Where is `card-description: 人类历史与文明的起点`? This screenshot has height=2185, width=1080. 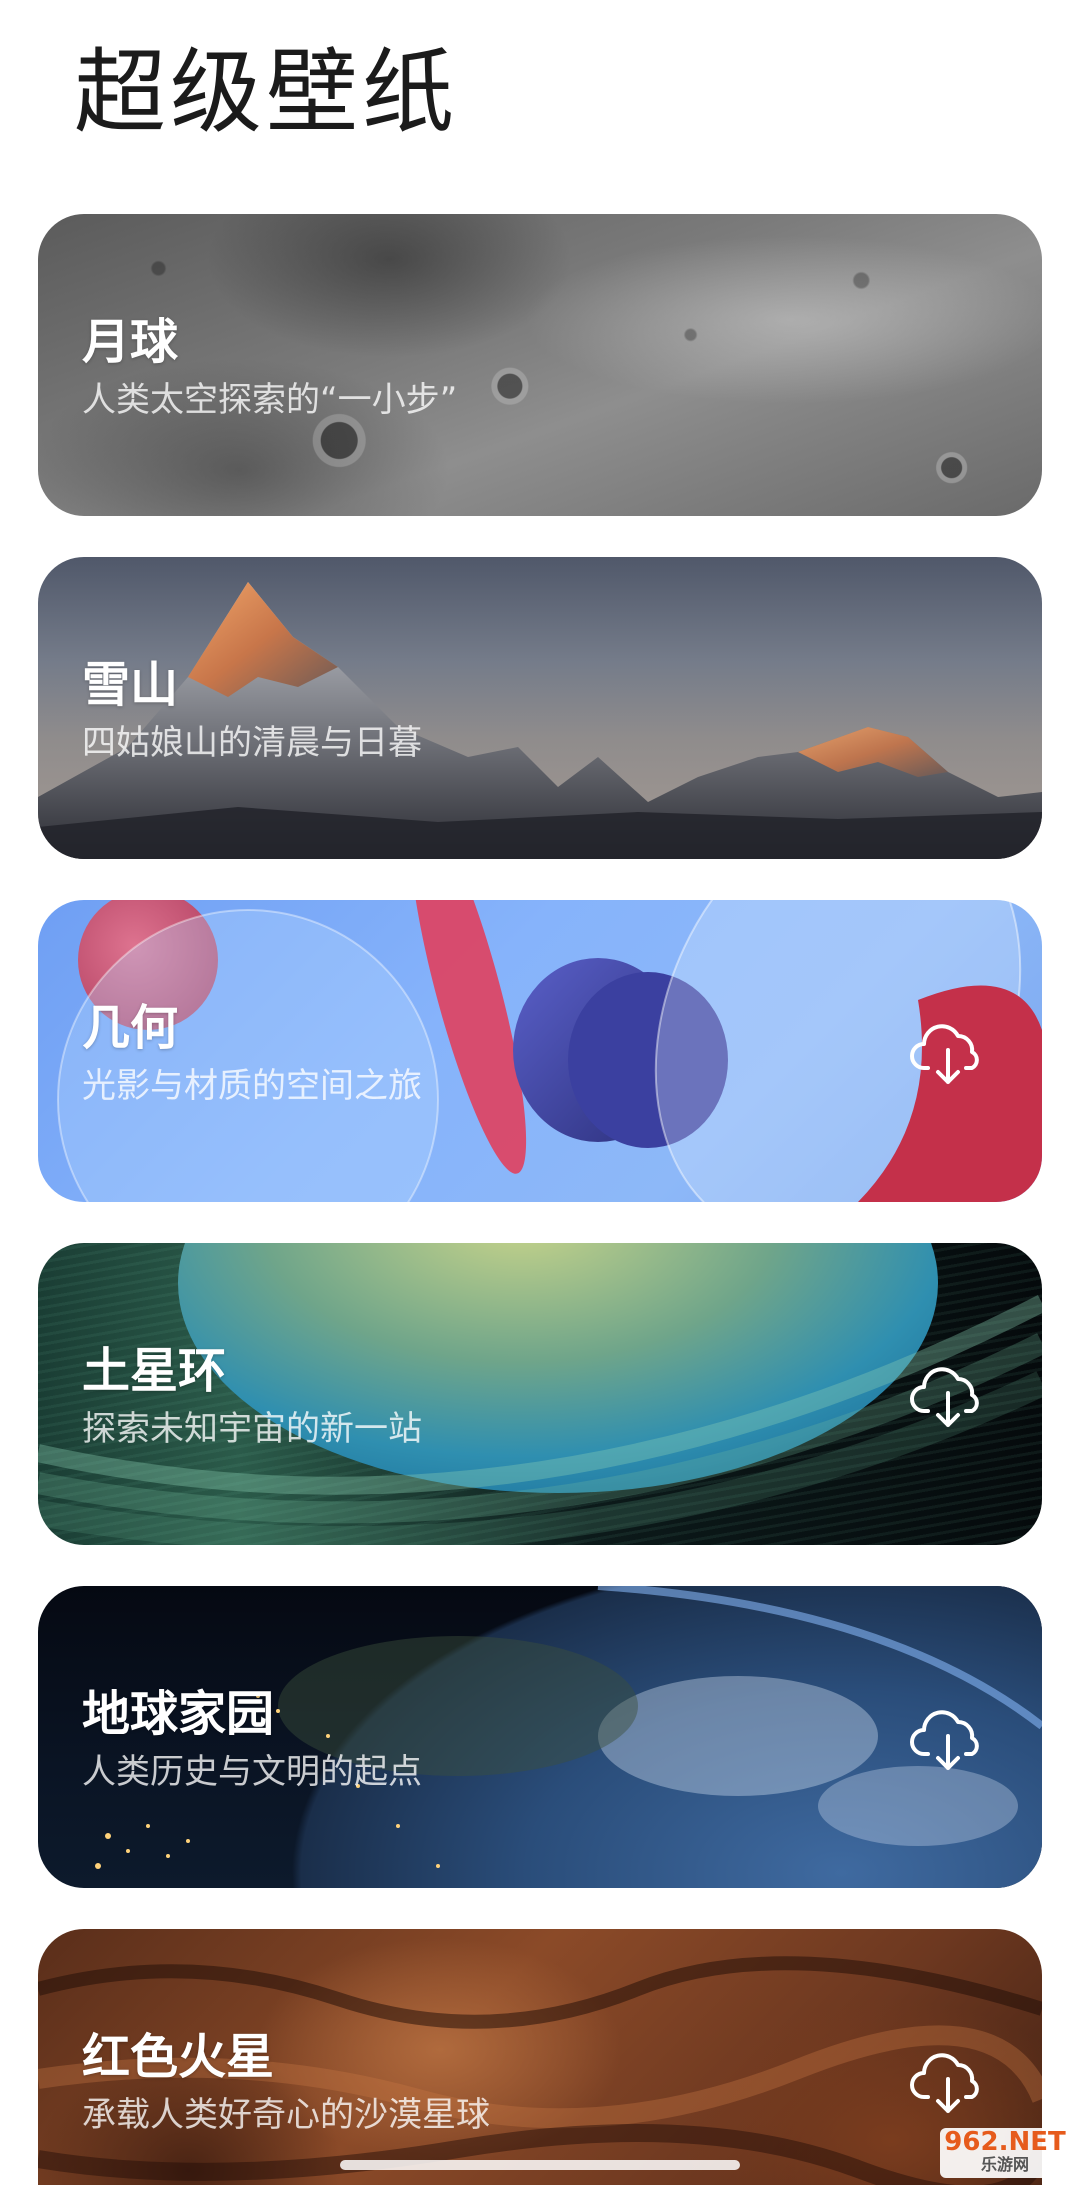 card-description: 人类历史与文明的起点 is located at coordinates (252, 1771).